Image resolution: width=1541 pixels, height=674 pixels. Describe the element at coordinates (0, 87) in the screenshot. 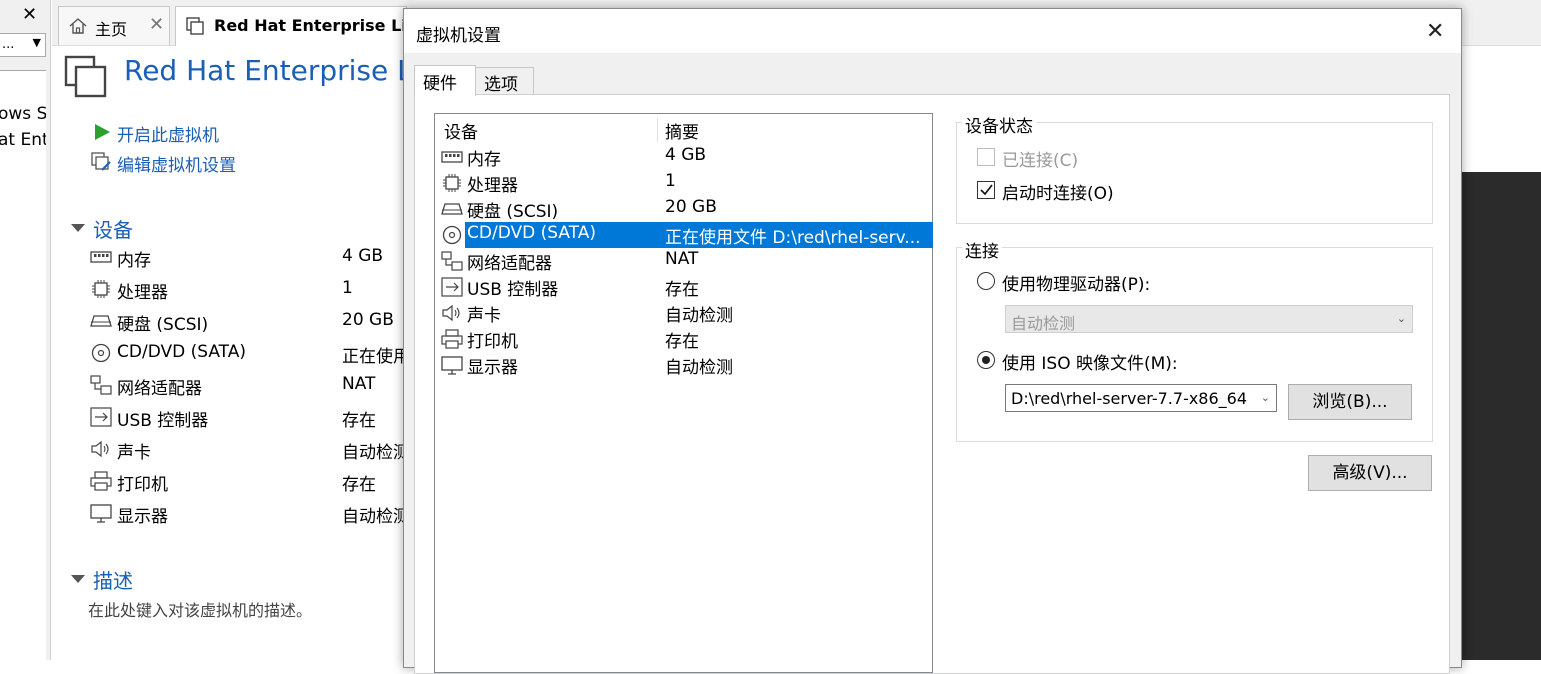

I see `library-item: l` at that location.